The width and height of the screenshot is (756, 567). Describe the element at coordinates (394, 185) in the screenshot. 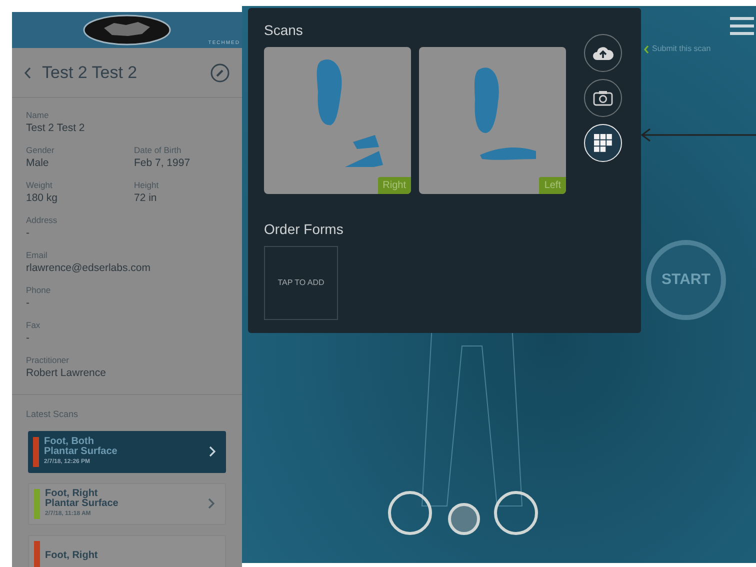

I see `side-label: Right` at that location.